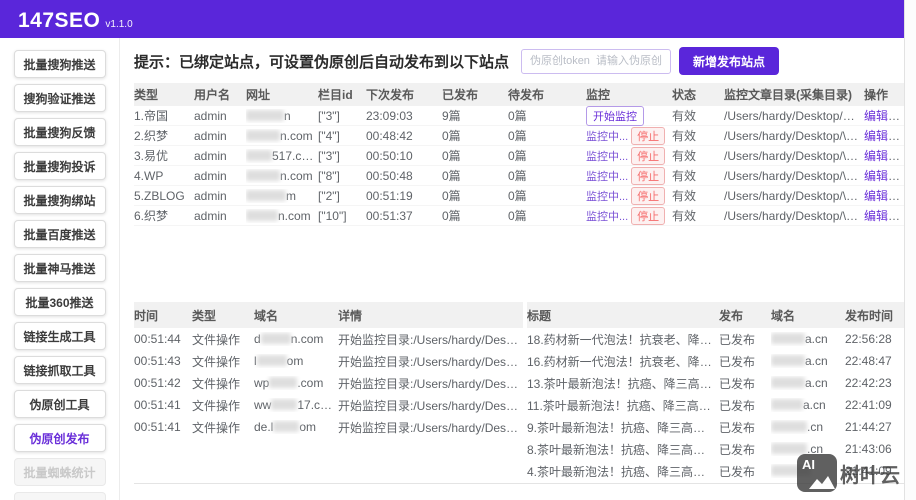 The image size is (916, 500). Describe the element at coordinates (848, 473) in the screenshot. I see `watermark: AI 树叶云` at that location.